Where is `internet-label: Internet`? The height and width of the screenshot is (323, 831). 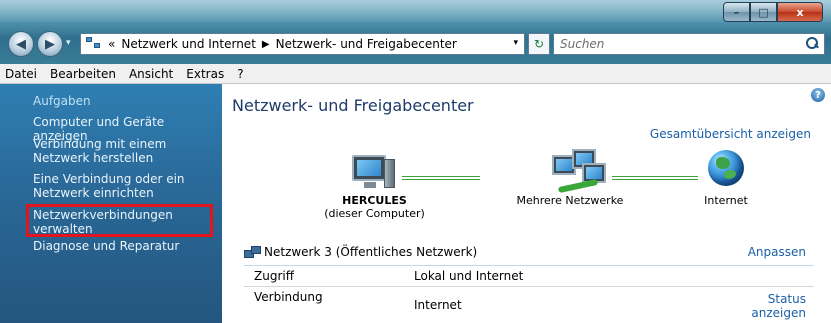
internet-label: Internet is located at coordinates (726, 200).